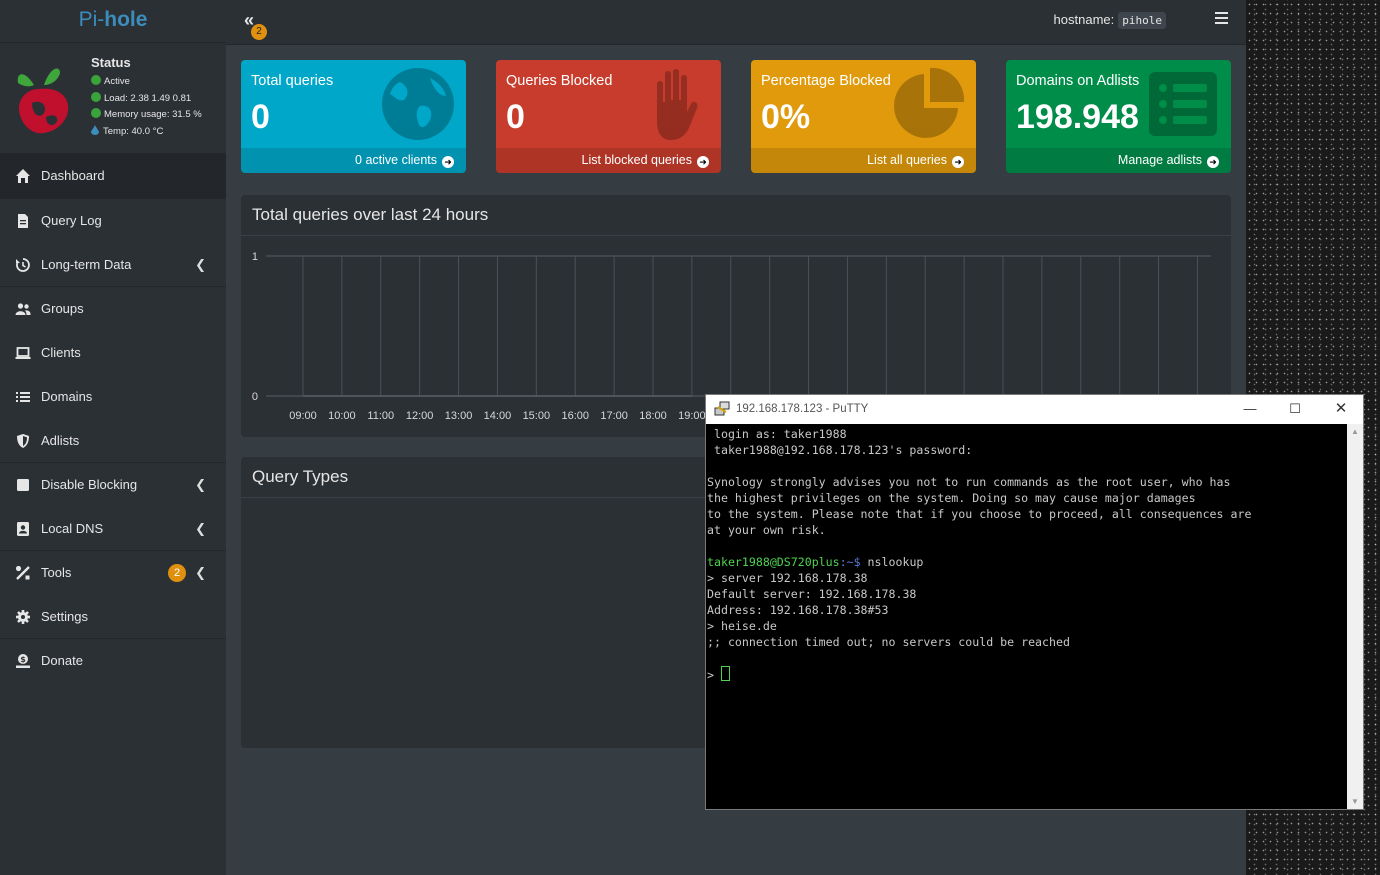 This screenshot has height=875, width=1380. What do you see at coordinates (1034, 409) in the screenshot?
I see `putty-title-bar: 192.168.178.123 - PuTTY — ☐ ✕` at bounding box center [1034, 409].